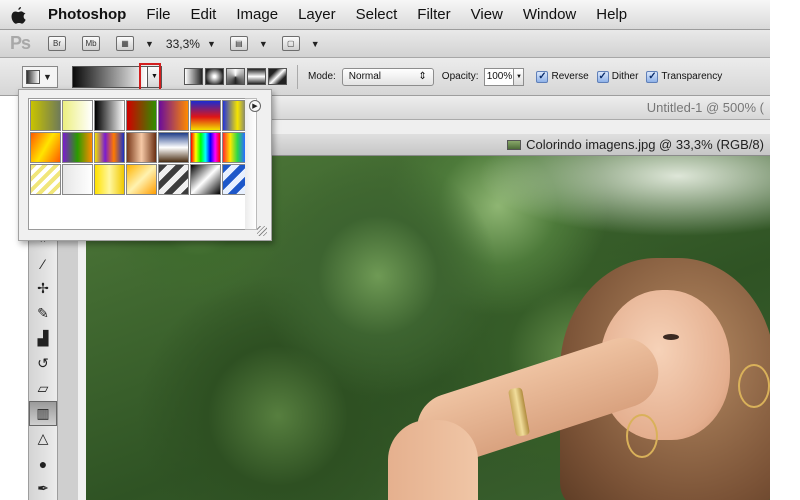 The width and height of the screenshot is (800, 500). I want to click on gradient-preset-spectrum, so click(205, 147).